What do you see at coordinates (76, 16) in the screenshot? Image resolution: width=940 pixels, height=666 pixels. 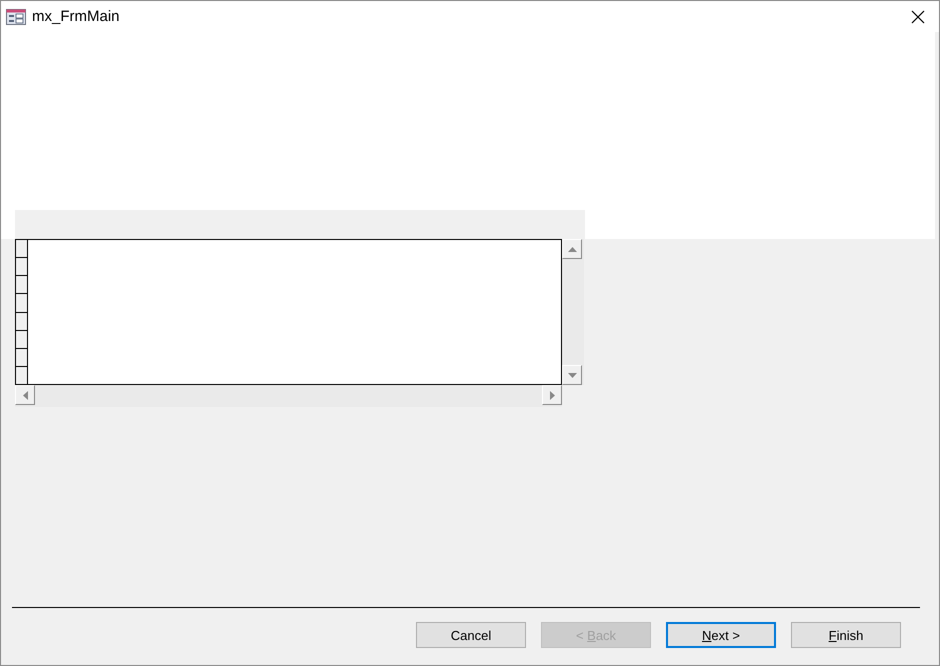 I see `window-title: mx_FrmMain` at bounding box center [76, 16].